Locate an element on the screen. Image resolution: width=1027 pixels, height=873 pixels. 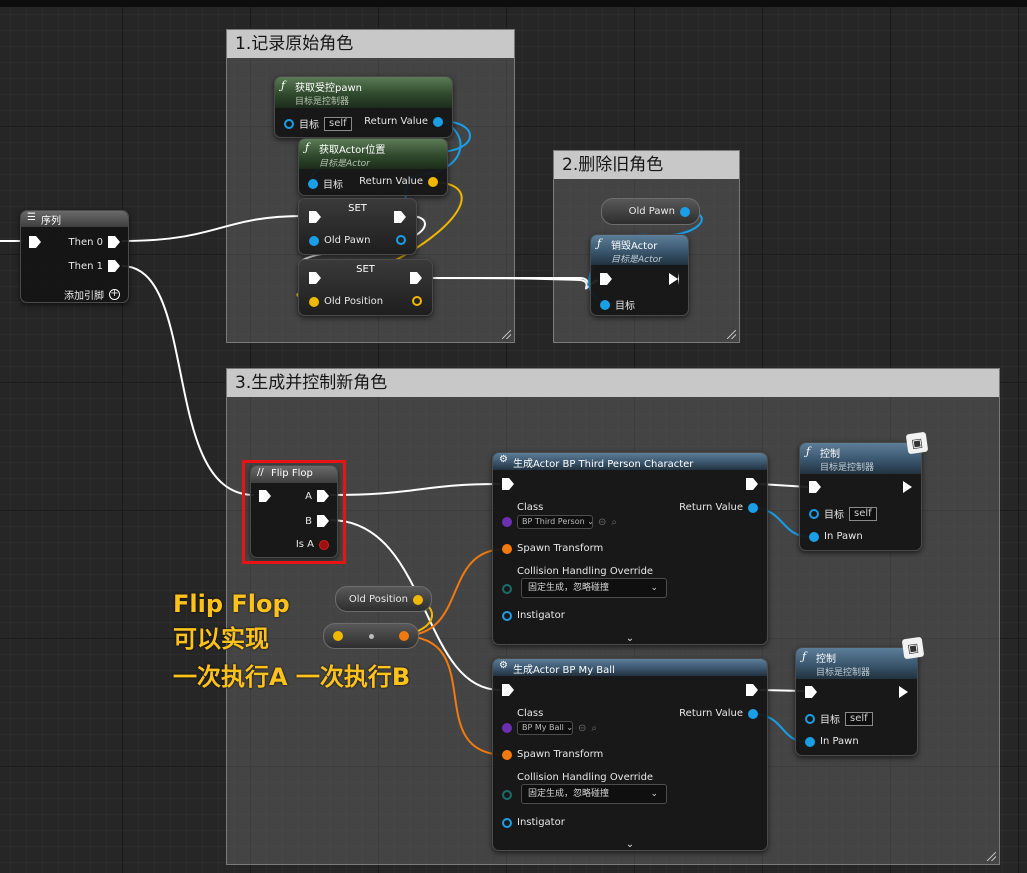
old-pawn-input-pin: Old Pawn is located at coordinates (339, 240).